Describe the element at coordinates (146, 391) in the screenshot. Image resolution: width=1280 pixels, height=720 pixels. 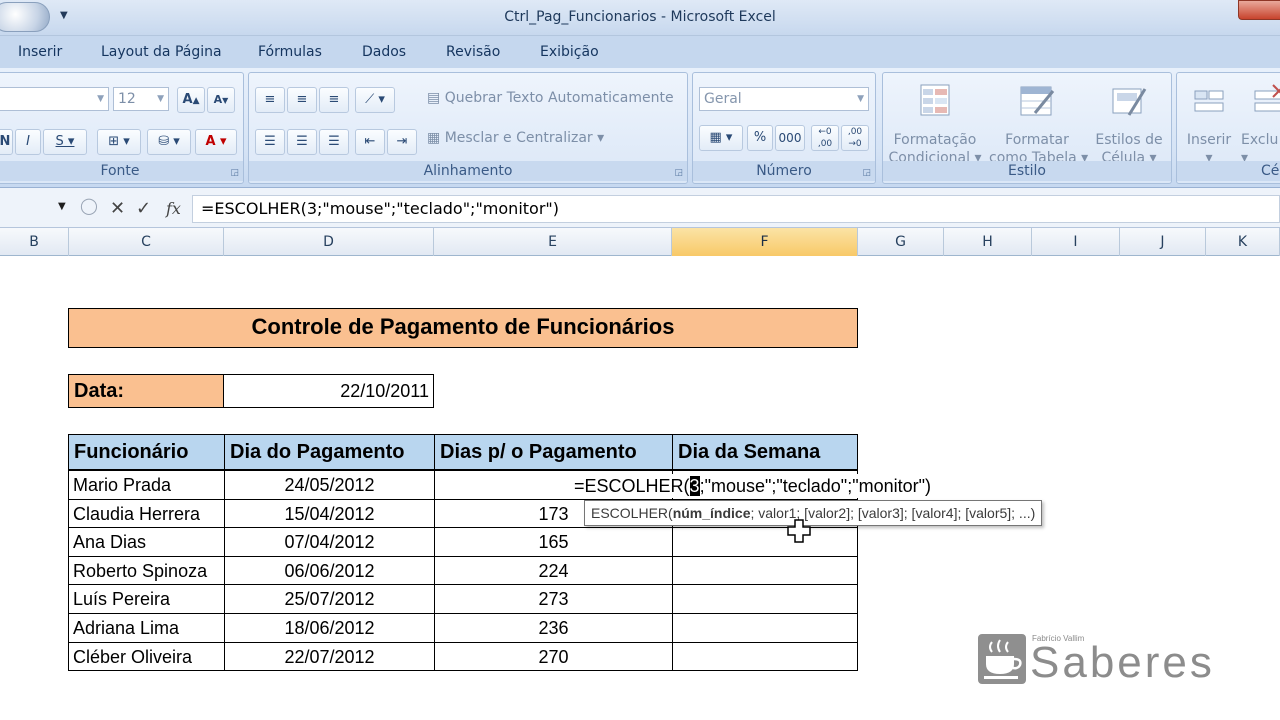
I see `date-label: Data:` at that location.